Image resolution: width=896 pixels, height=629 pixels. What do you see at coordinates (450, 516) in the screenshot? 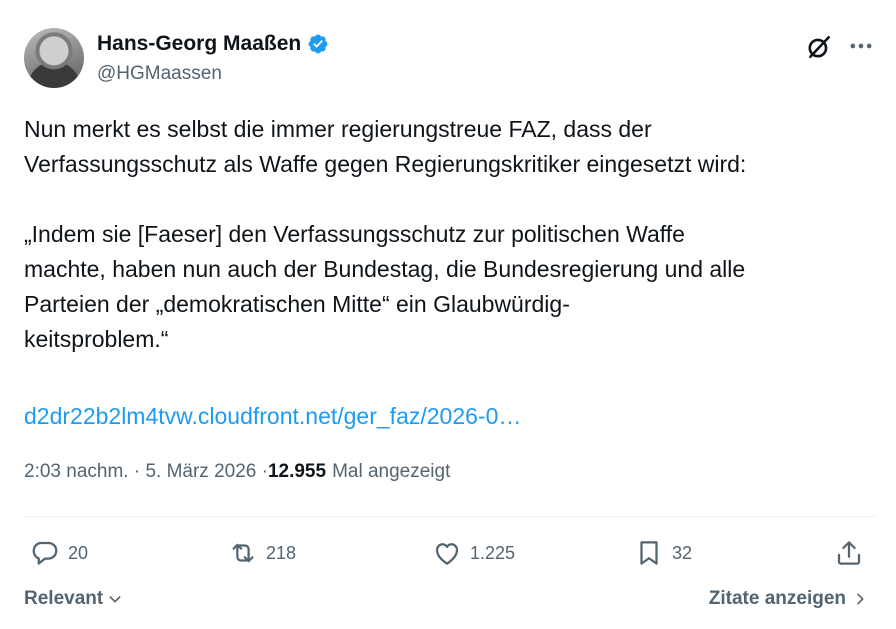
I see `divider` at bounding box center [450, 516].